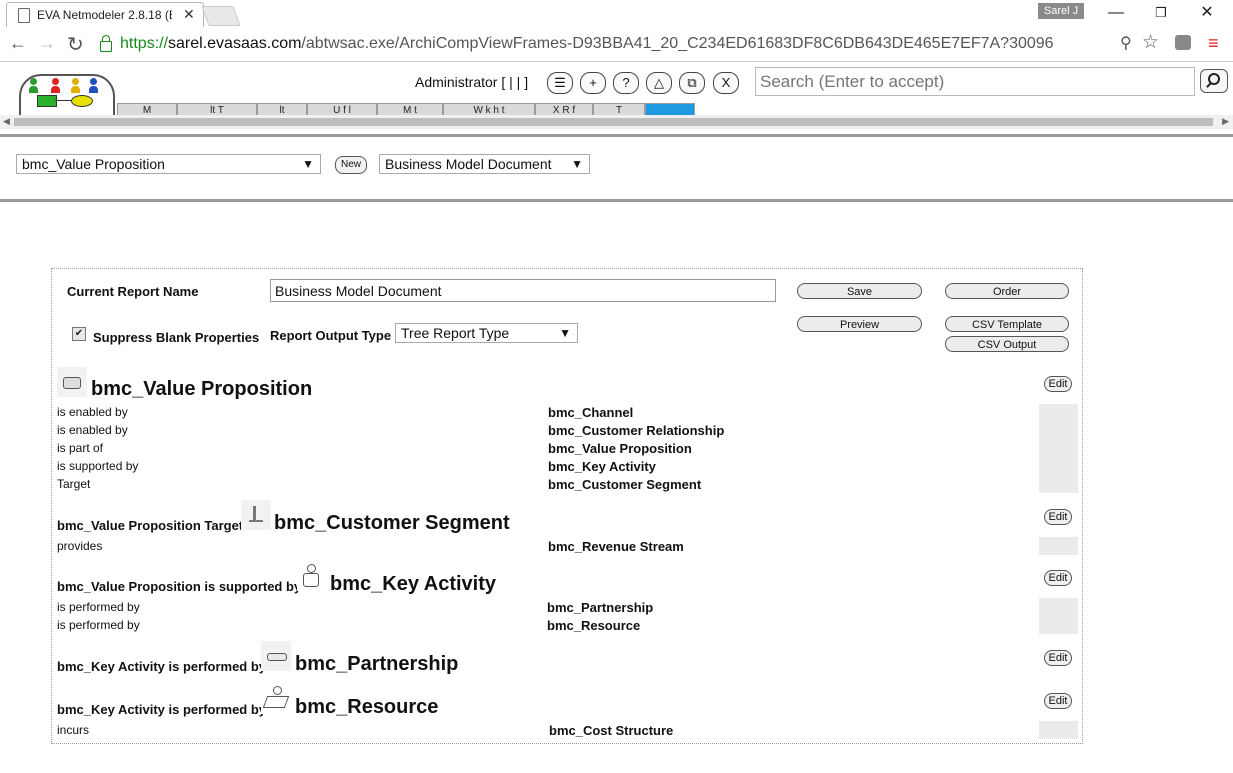 This screenshot has height=773, width=1233. Describe the element at coordinates (179, 586) in the screenshot. I see `section-prefix: bmc_Value Proposition is supported by` at that location.